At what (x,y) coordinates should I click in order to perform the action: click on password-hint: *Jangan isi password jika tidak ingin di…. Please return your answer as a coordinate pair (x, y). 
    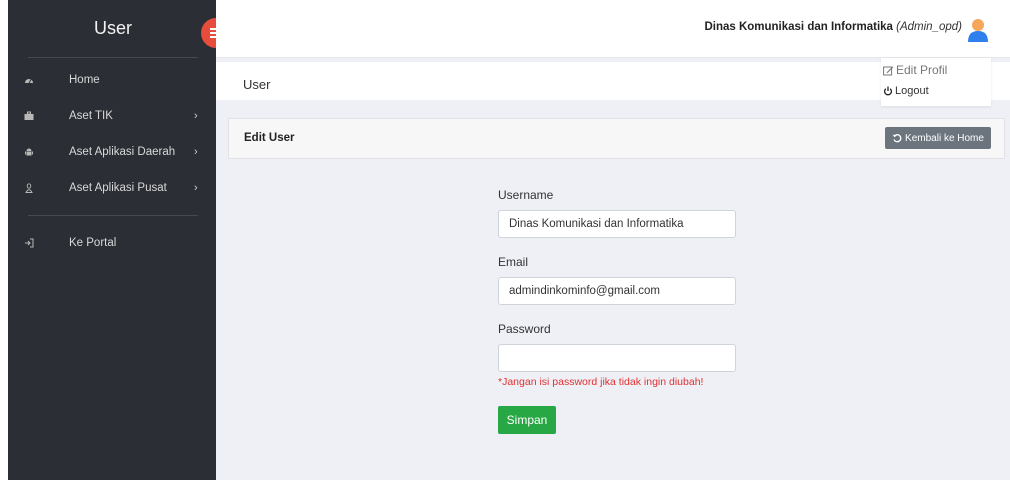
    Looking at the image, I should click on (601, 382).